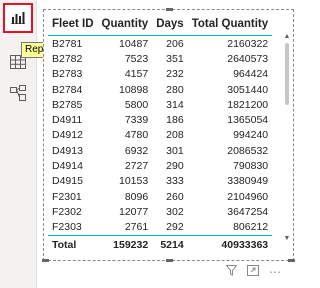 This screenshot has height=288, width=320. What do you see at coordinates (160, 181) in the screenshot?
I see `table-row: D4915 10153 333 3380949` at bounding box center [160, 181].